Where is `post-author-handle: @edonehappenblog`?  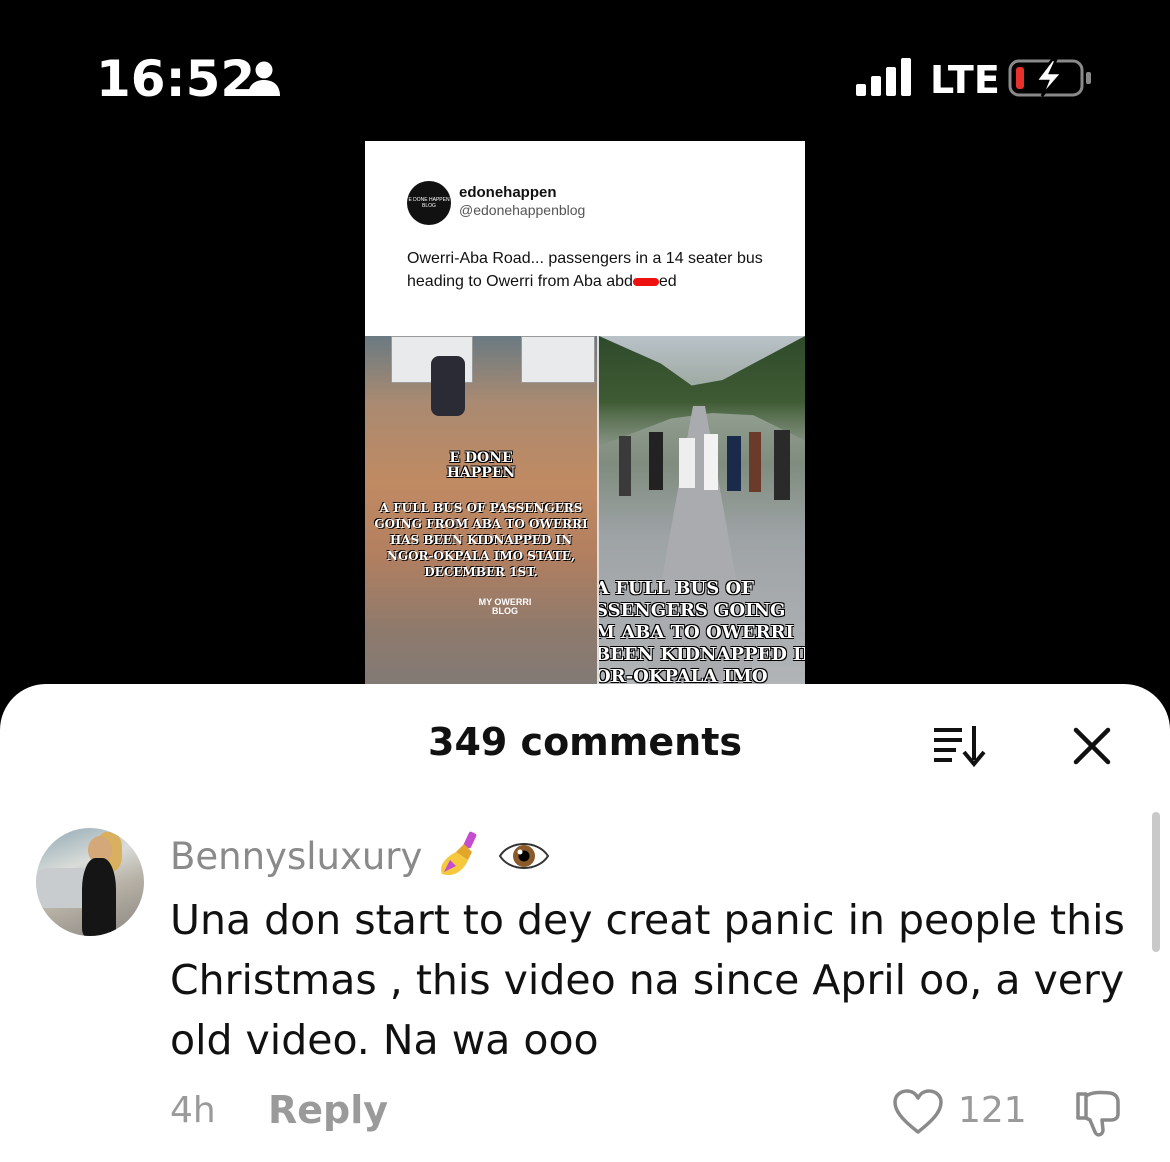 post-author-handle: @edonehappenblog is located at coordinates (522, 210).